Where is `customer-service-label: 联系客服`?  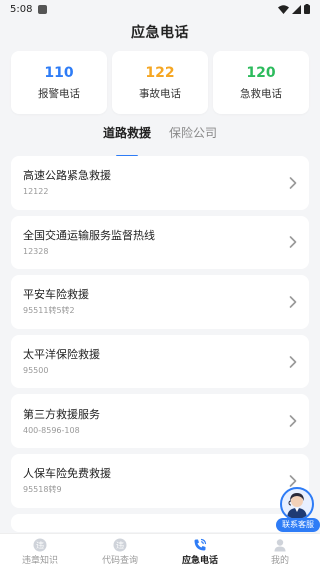
customer-service-label: 联系客服 is located at coordinates (298, 525).